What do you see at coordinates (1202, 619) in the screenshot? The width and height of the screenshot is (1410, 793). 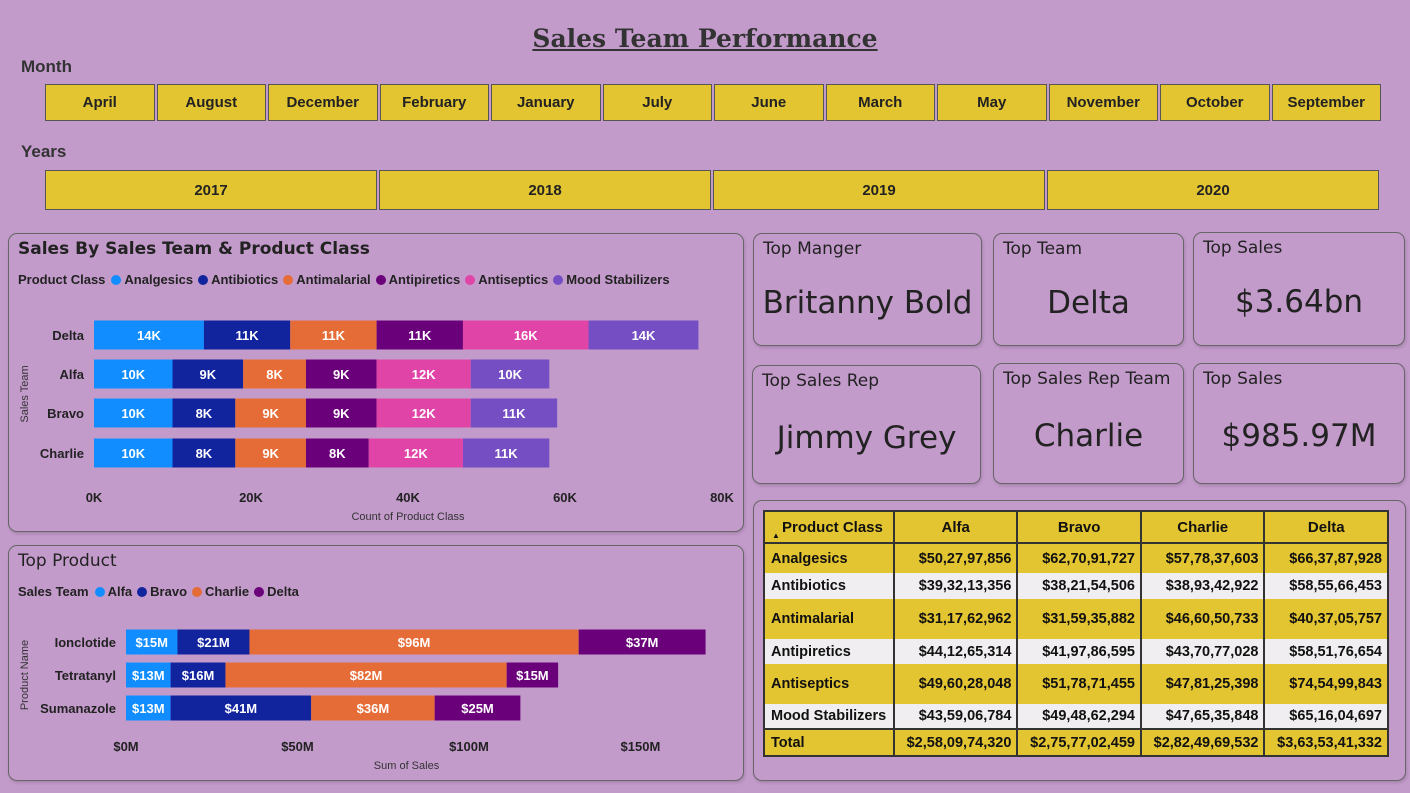 I see `matrix-cell: $46,60,50,733` at bounding box center [1202, 619].